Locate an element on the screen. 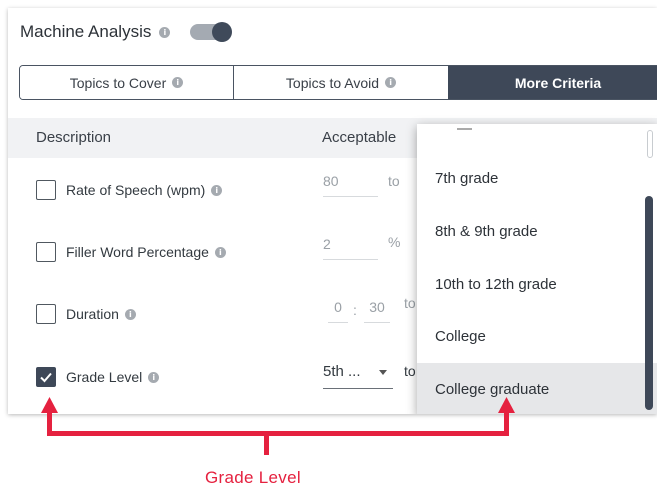 The image size is (657, 489). tab-topics-to-avoid: Topics to Avoid i is located at coordinates (341, 82).